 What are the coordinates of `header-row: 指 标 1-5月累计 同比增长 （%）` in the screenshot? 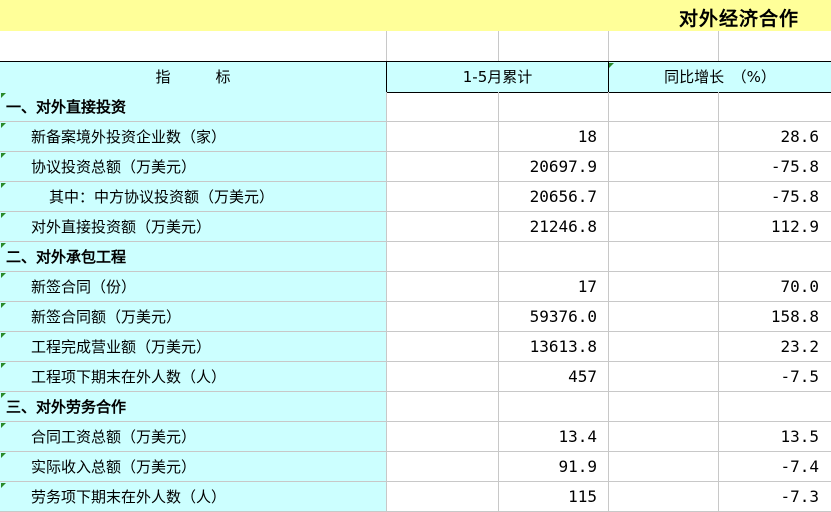 It's located at (415, 77).